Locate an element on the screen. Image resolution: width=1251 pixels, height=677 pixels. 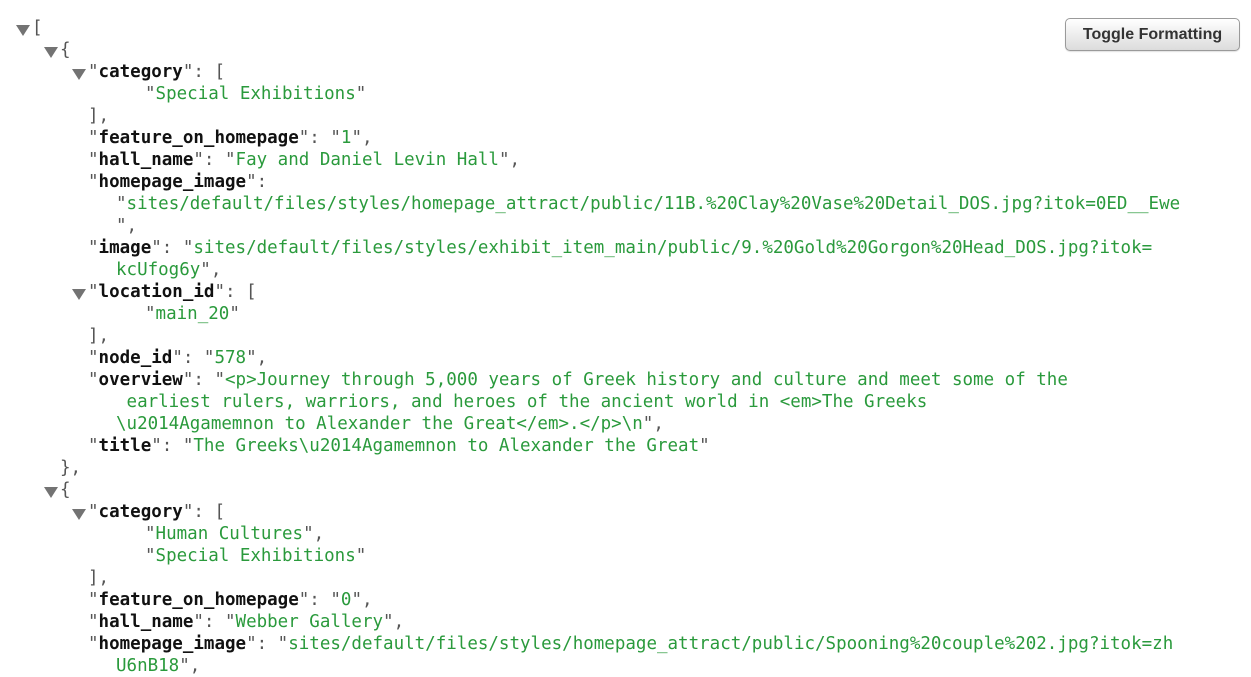
homepage-image-value-cont: U6nB18", is located at coordinates (158, 666).